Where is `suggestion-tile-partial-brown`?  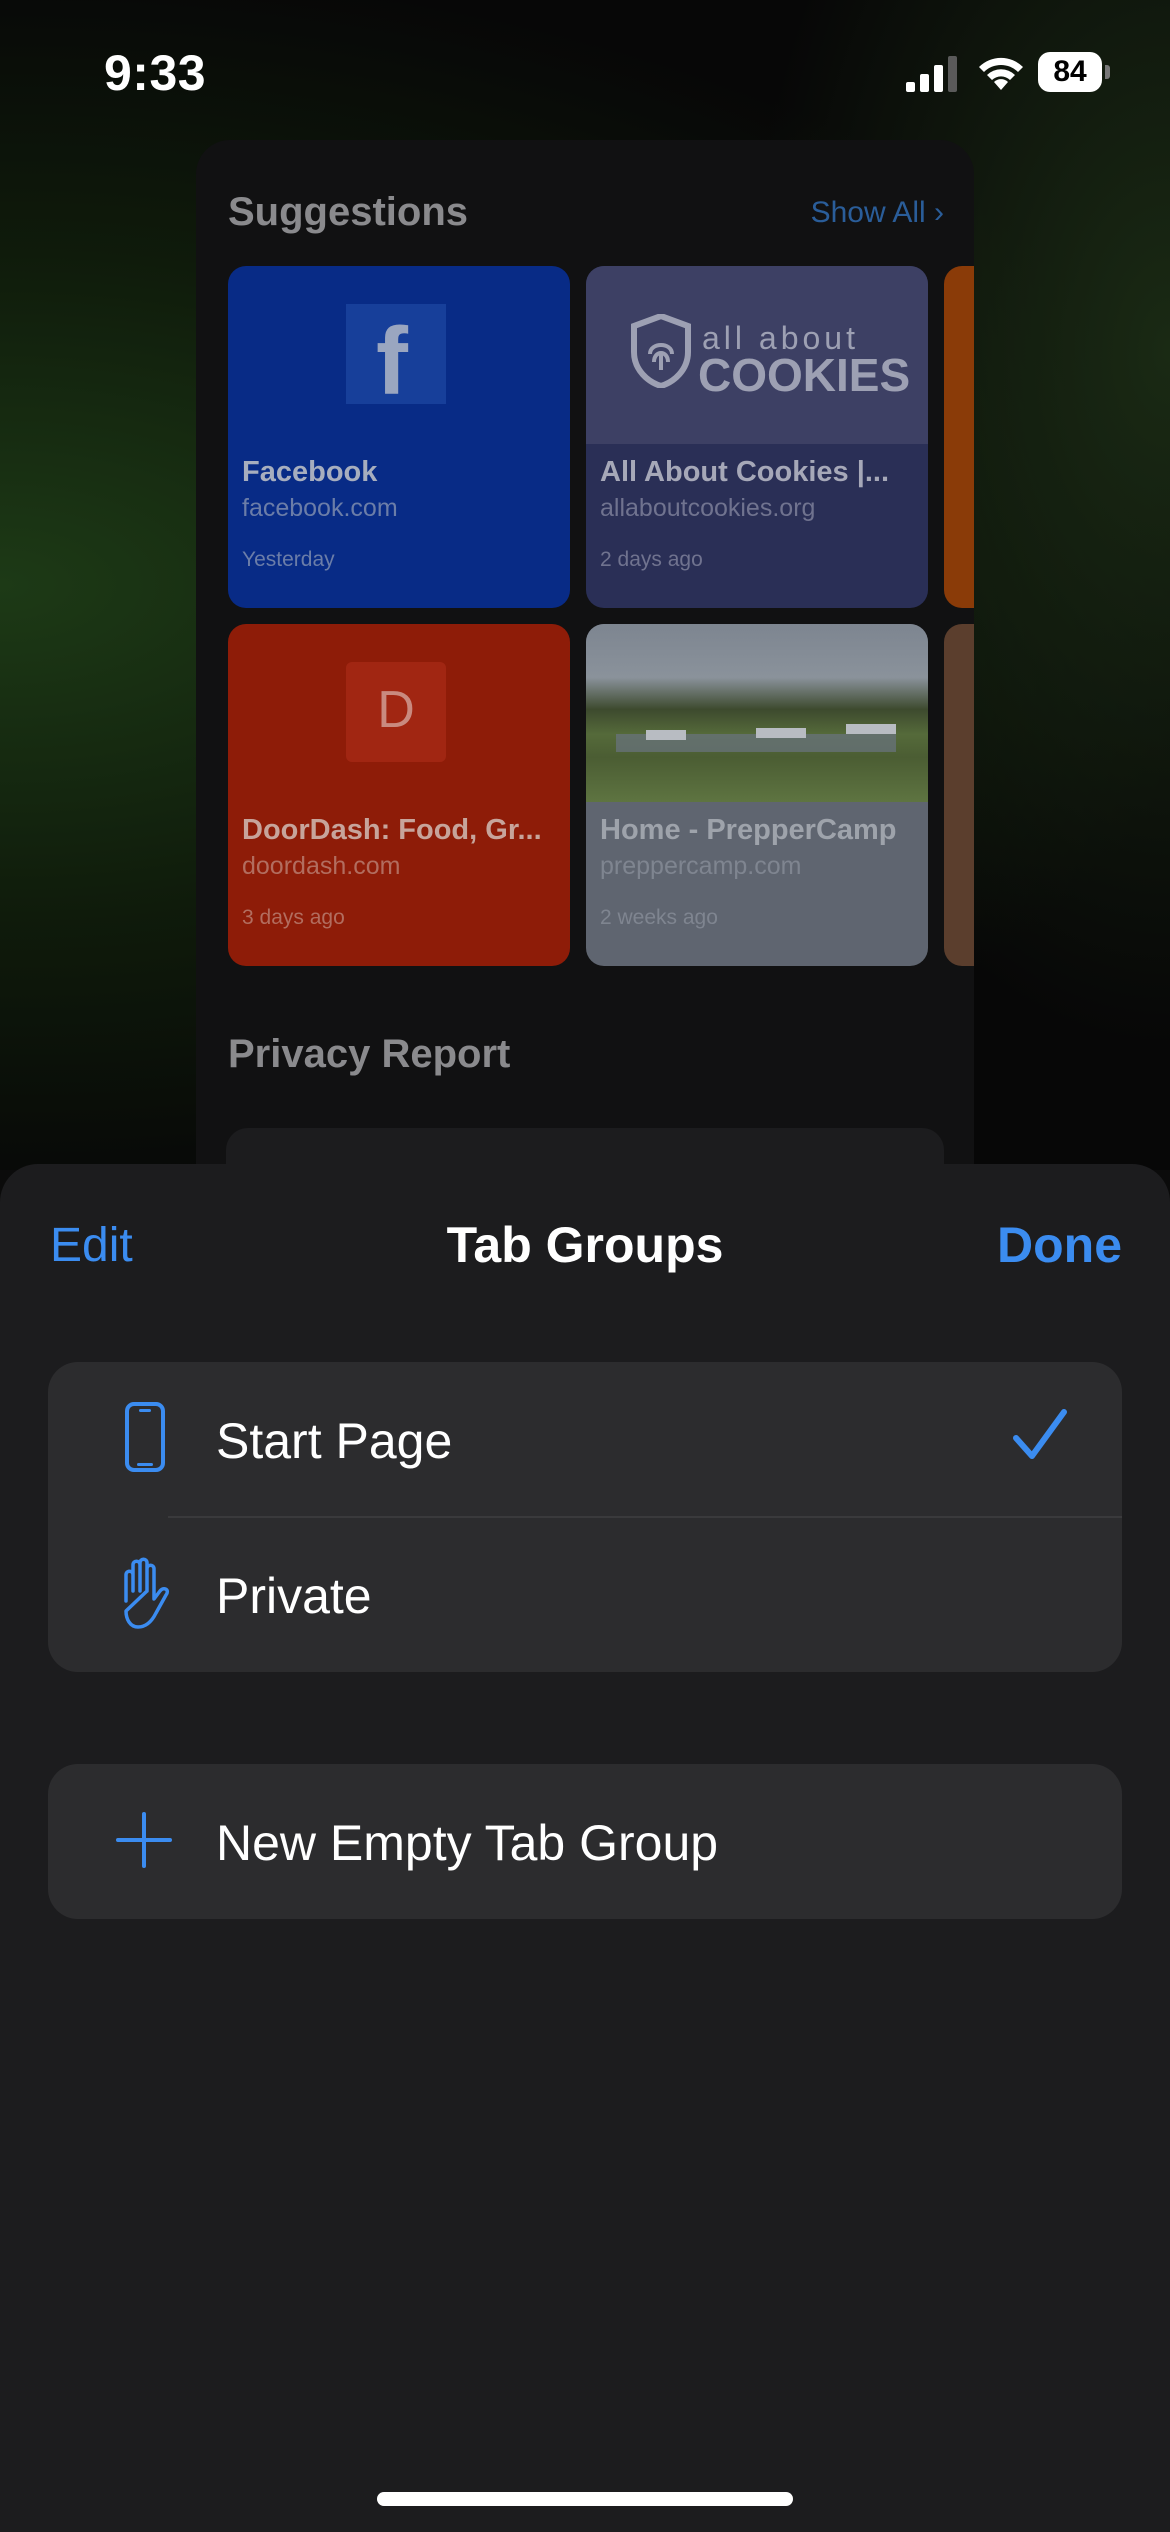 suggestion-tile-partial-brown is located at coordinates (959, 795).